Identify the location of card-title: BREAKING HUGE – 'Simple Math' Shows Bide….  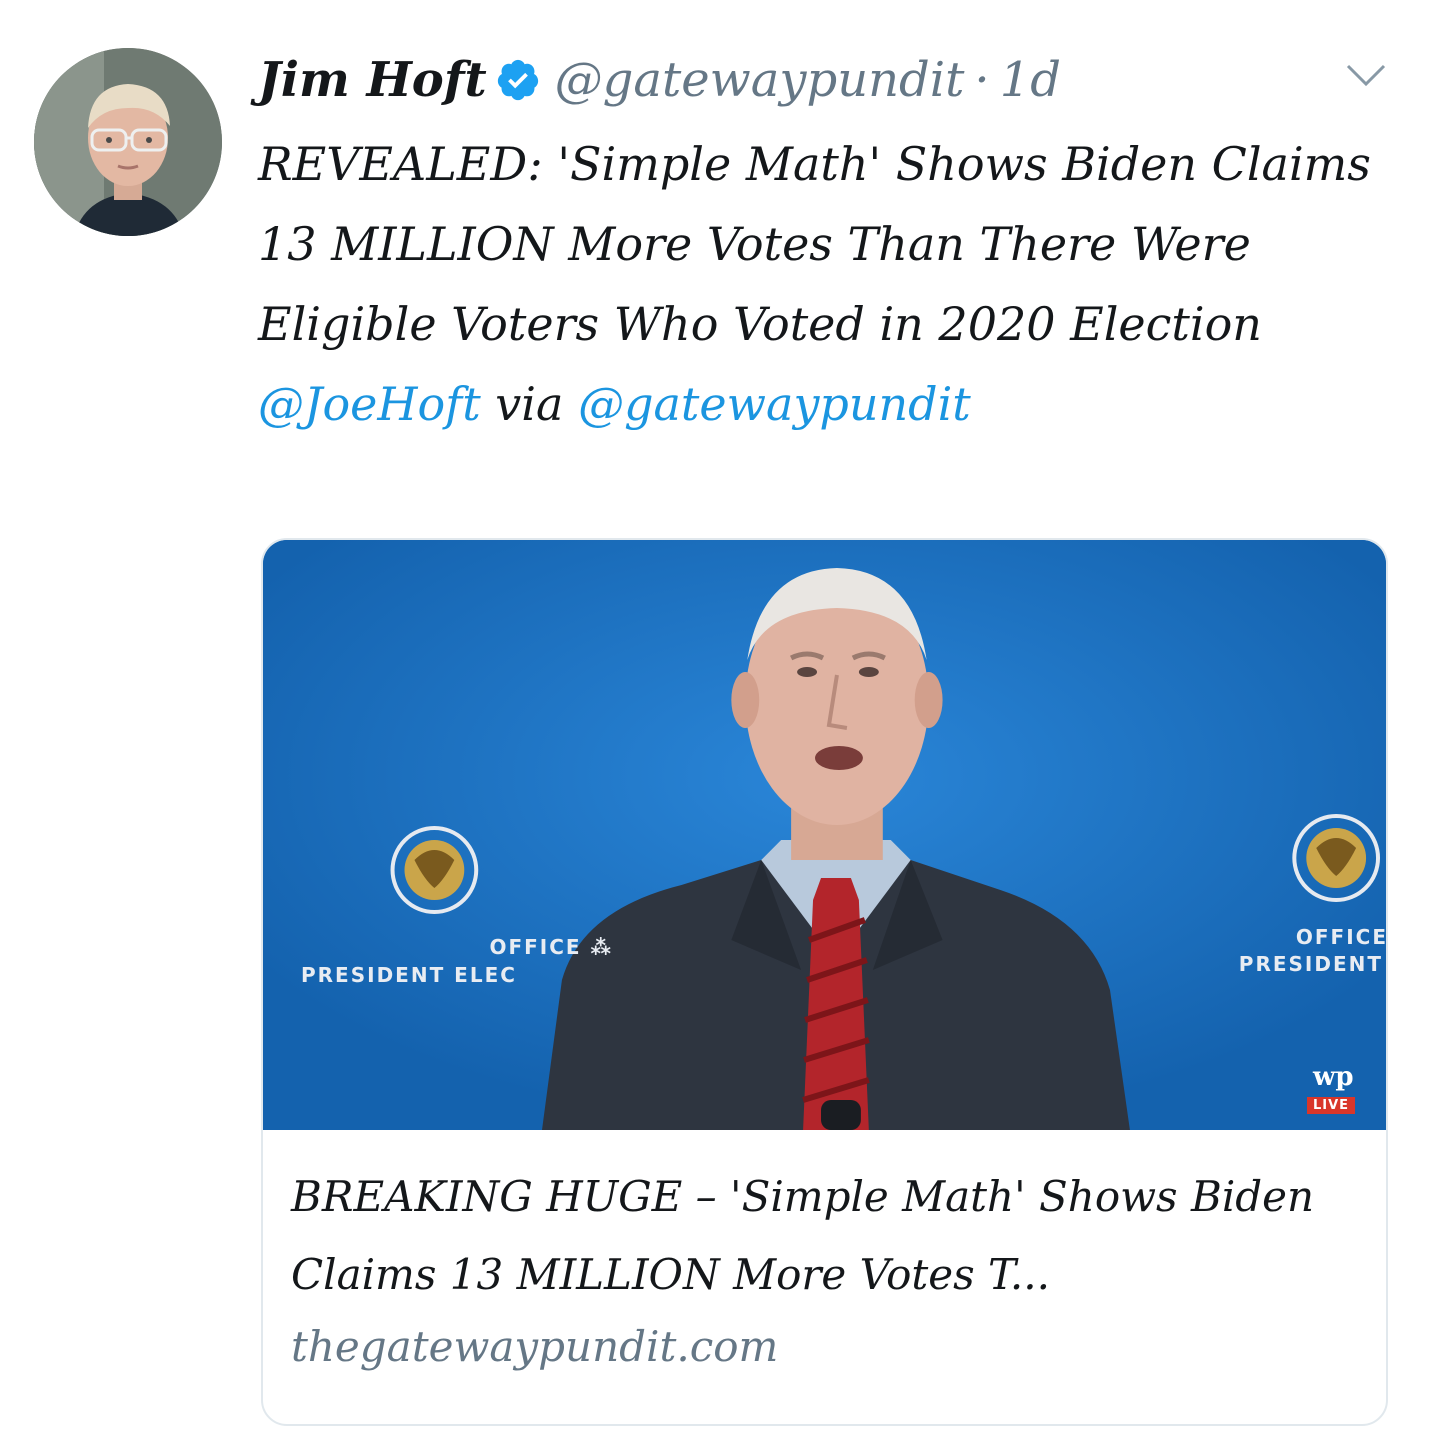
(826, 1236).